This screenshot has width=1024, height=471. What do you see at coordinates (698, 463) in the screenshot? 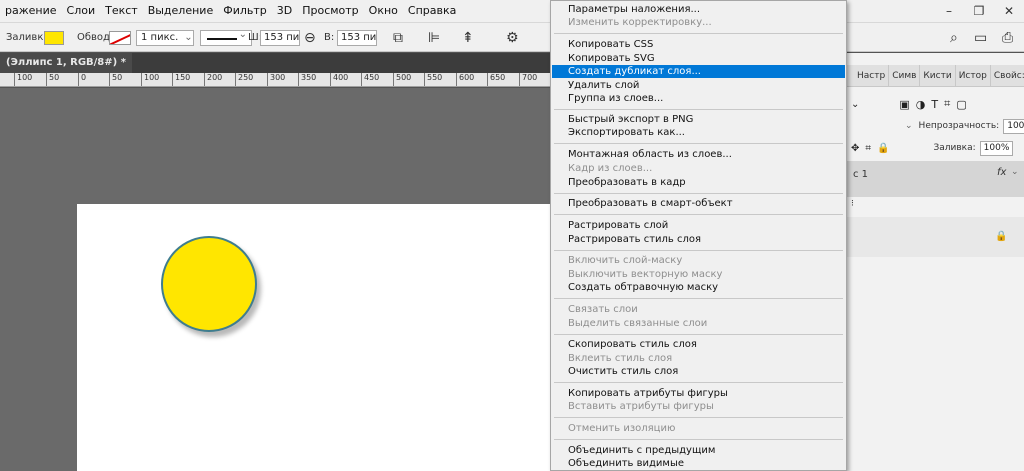
I see `menu-item-merge-visible: Объединить видимые` at bounding box center [698, 463].